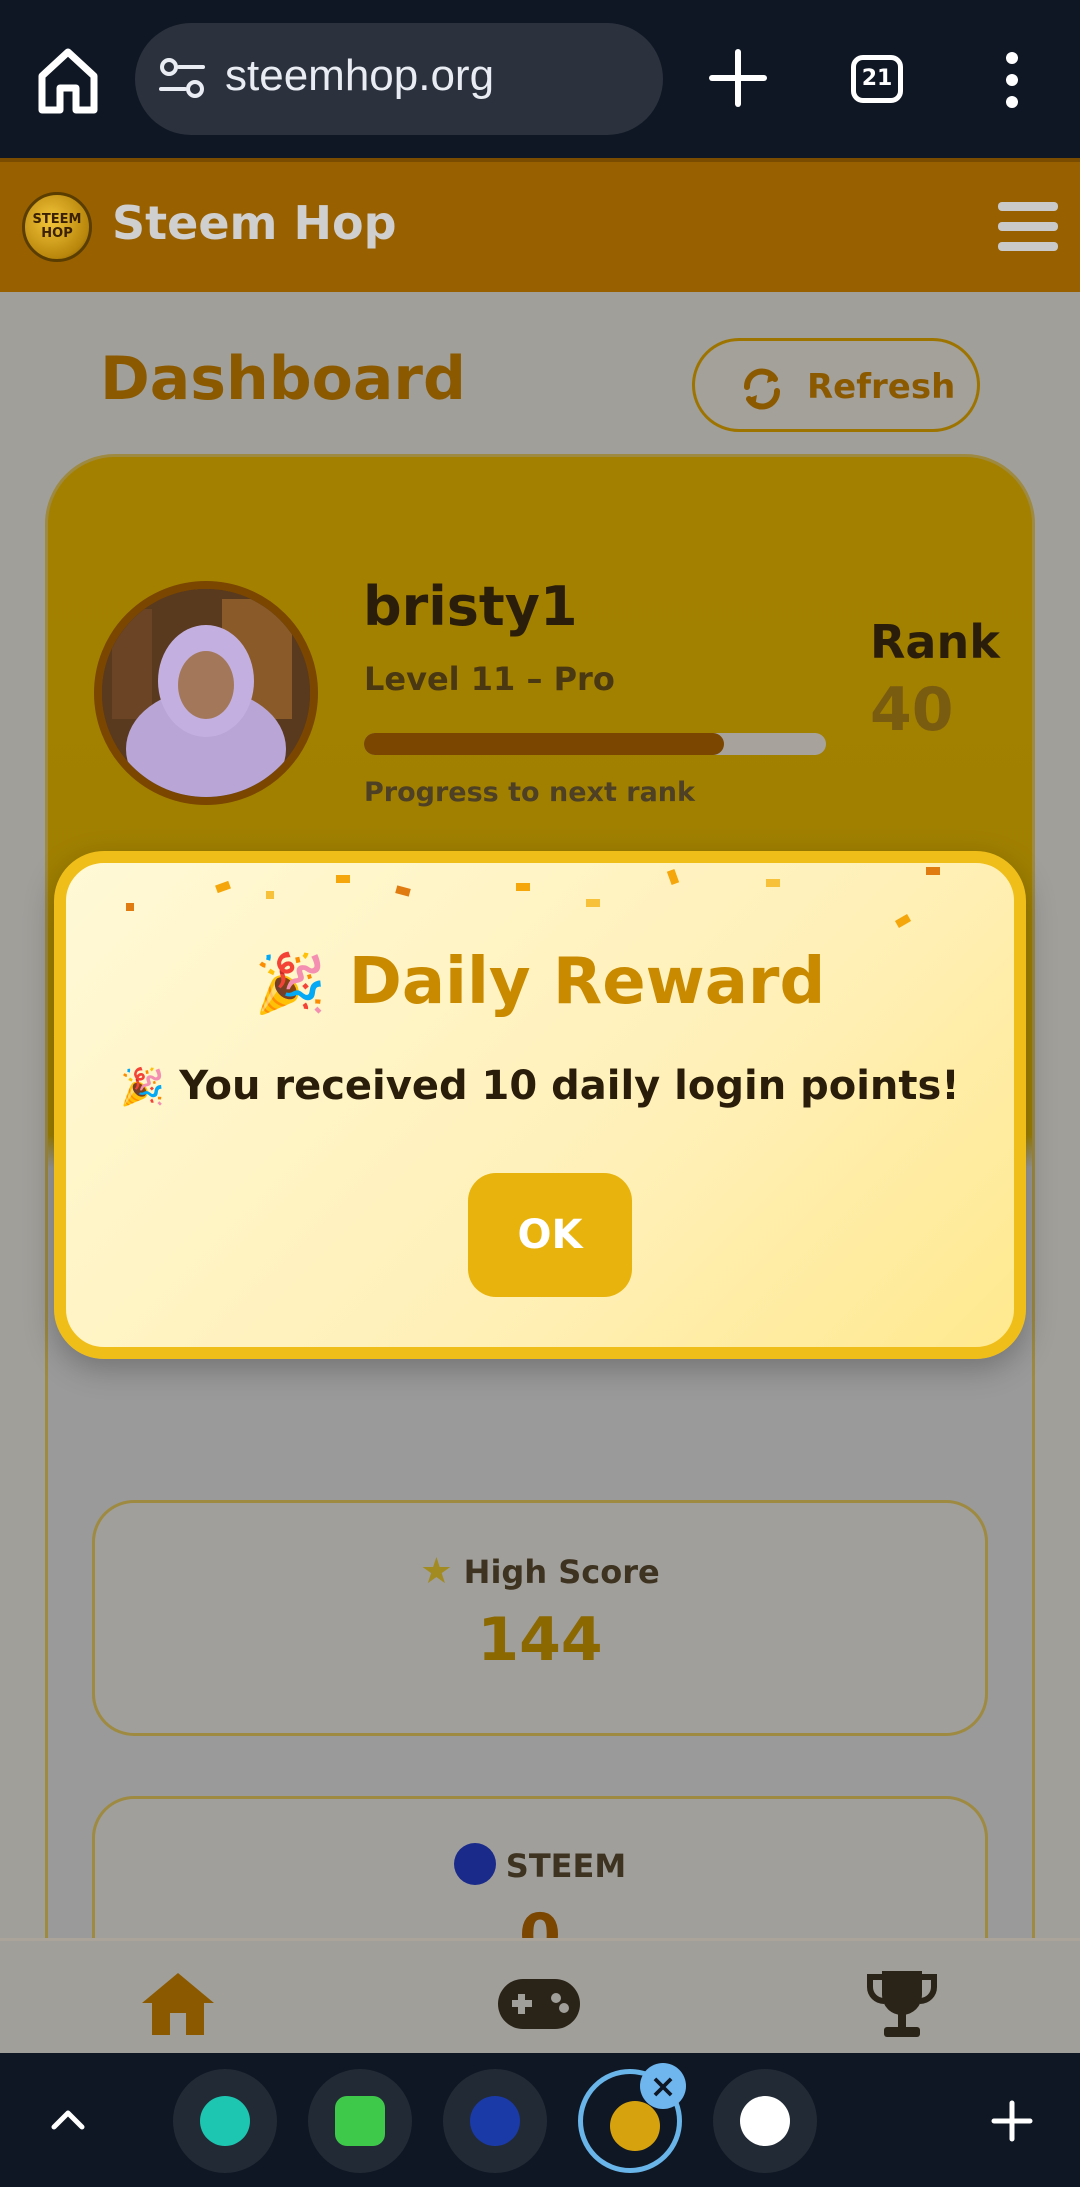  What do you see at coordinates (68, 2118) in the screenshot?
I see `chevron-up-icon` at bounding box center [68, 2118].